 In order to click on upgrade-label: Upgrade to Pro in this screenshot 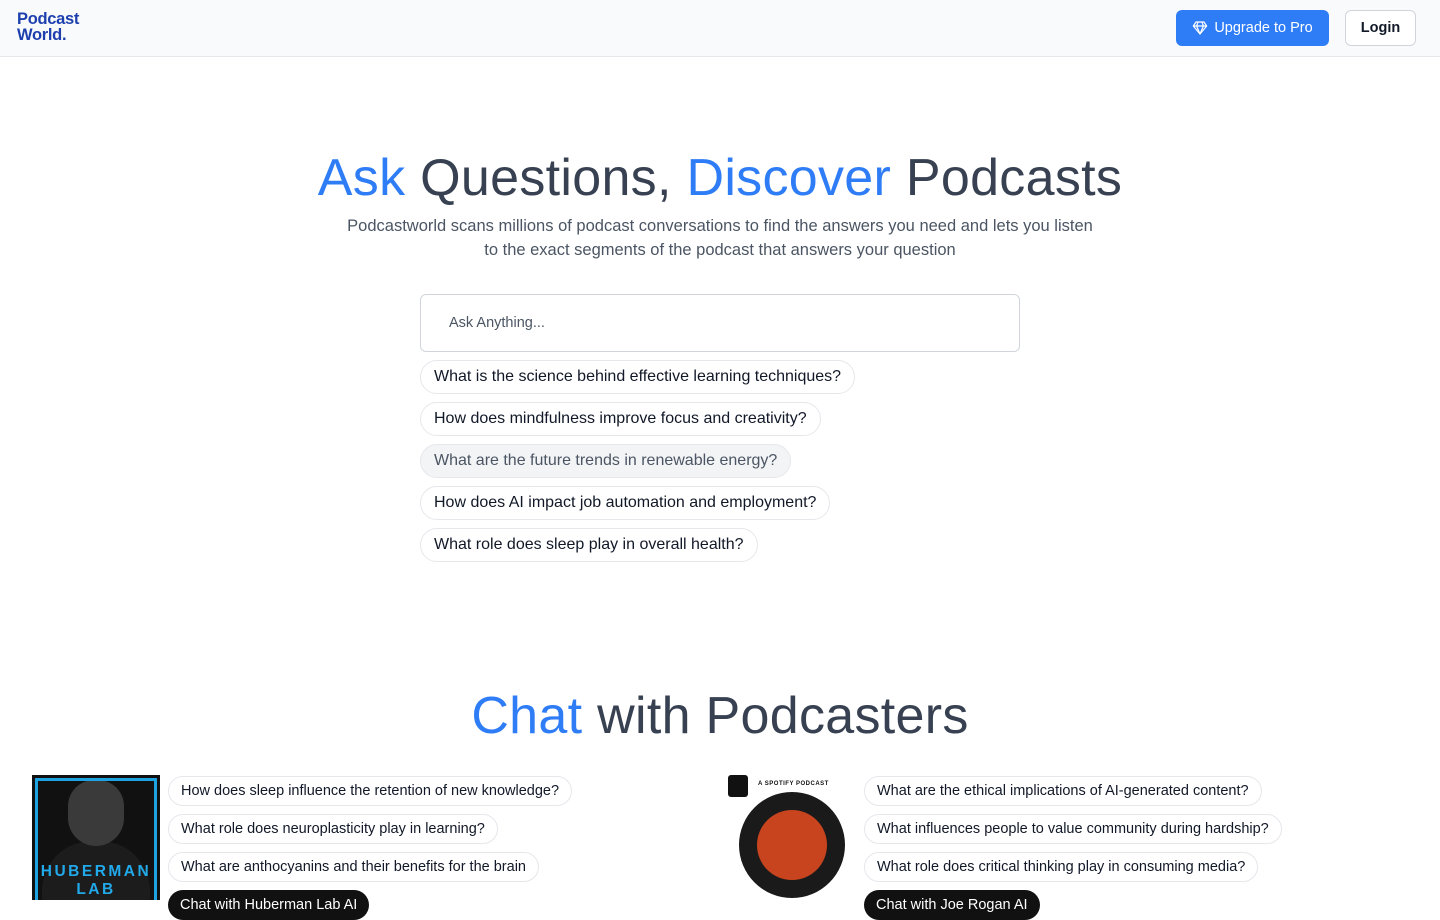, I will do `click(1263, 28)`.